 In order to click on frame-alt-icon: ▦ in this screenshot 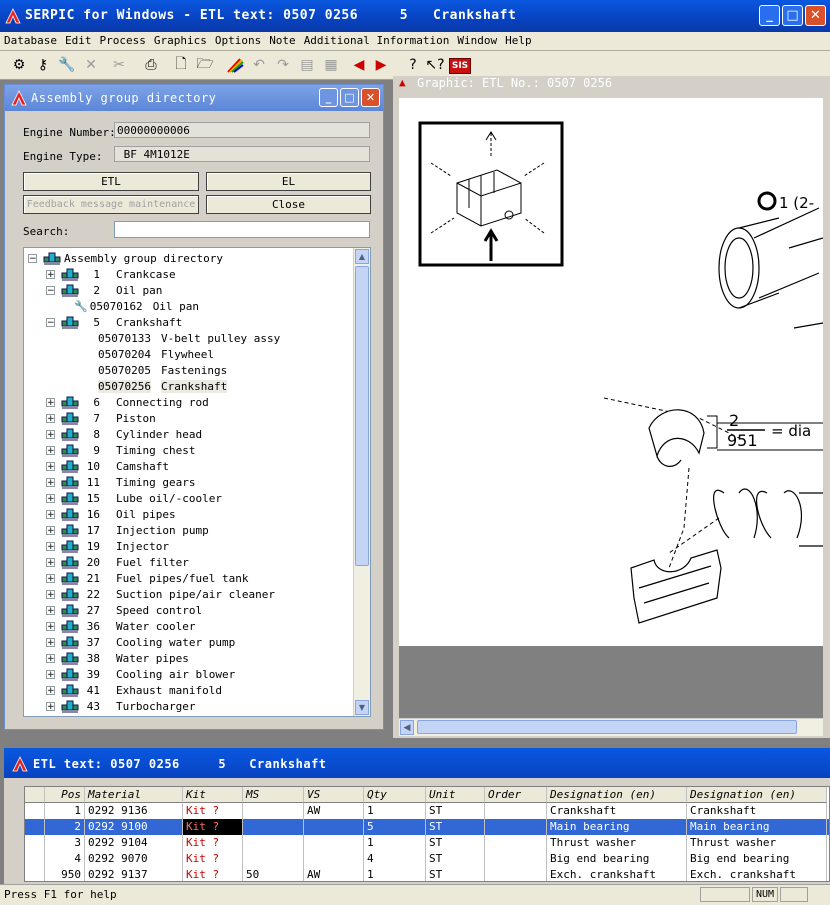, I will do `click(331, 65)`.